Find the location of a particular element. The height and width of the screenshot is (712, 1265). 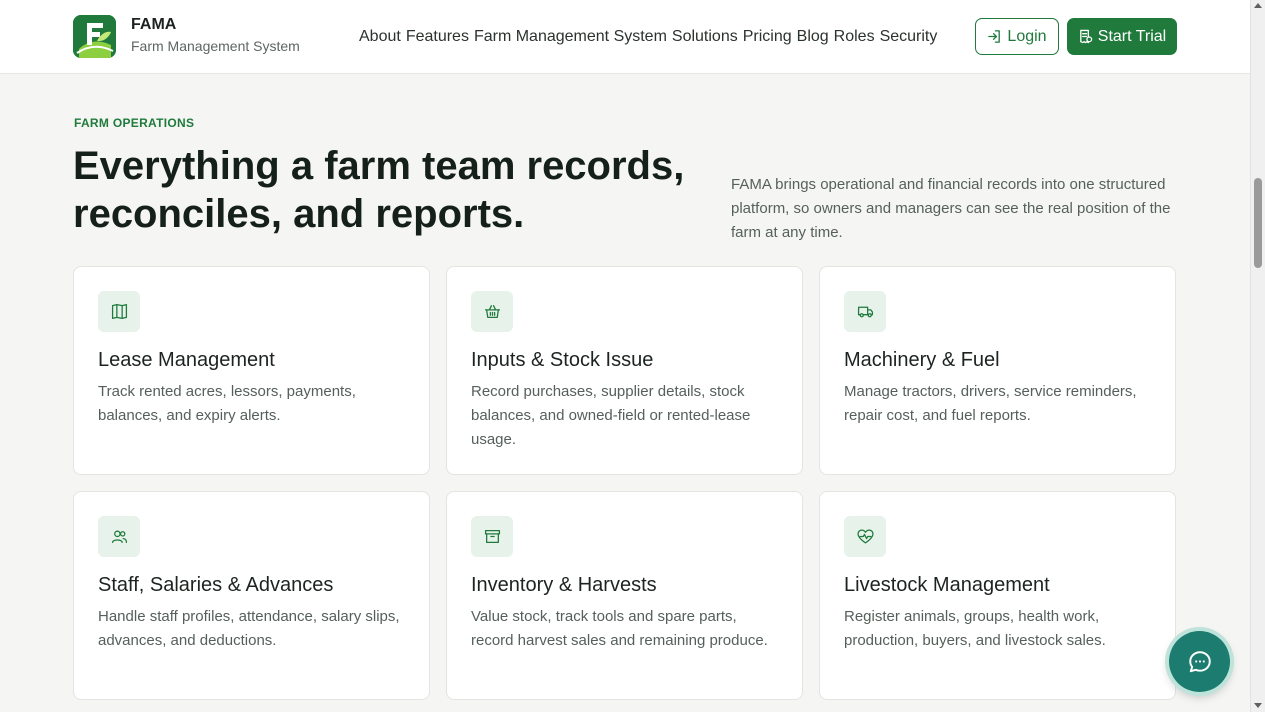

truck-icon is located at coordinates (865, 312).